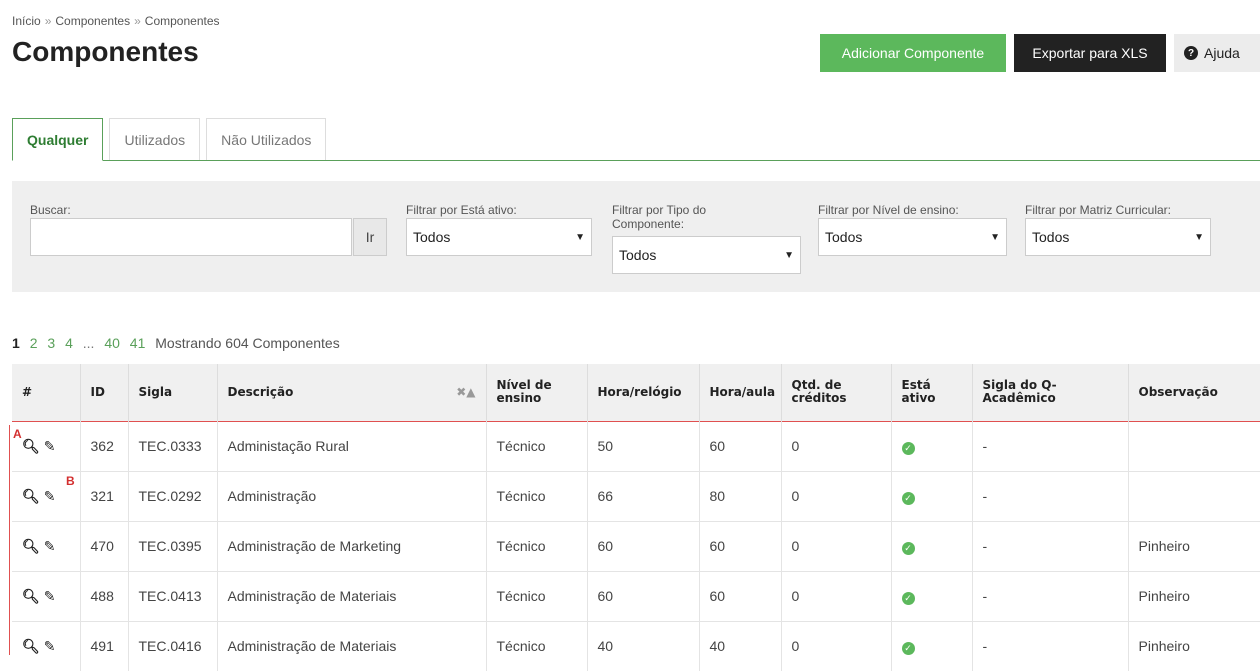 Image resolution: width=1260 pixels, height=671 pixels. I want to click on page-link-3: 3, so click(51, 343).